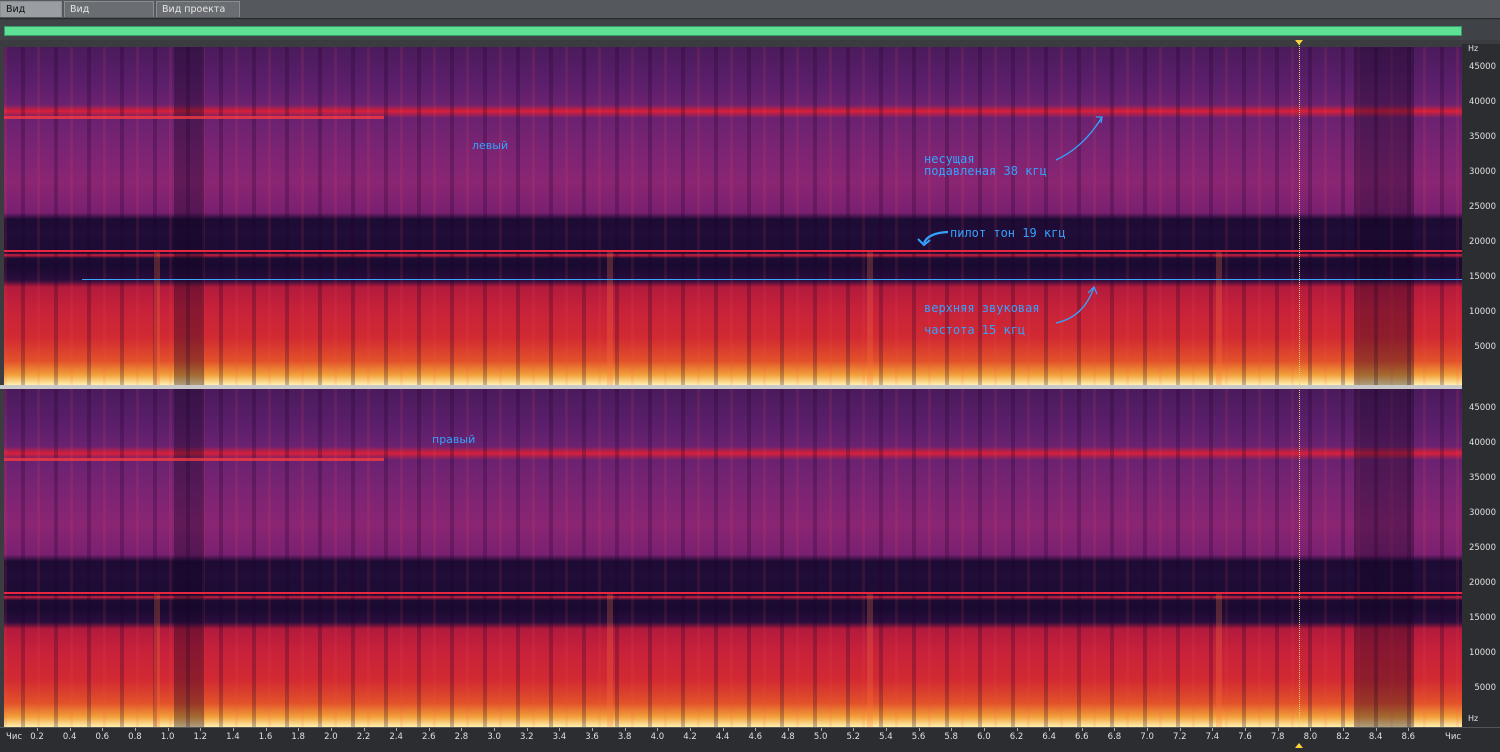  What do you see at coordinates (265, 737) in the screenshot?
I see `time-tick-label: 1.6` at bounding box center [265, 737].